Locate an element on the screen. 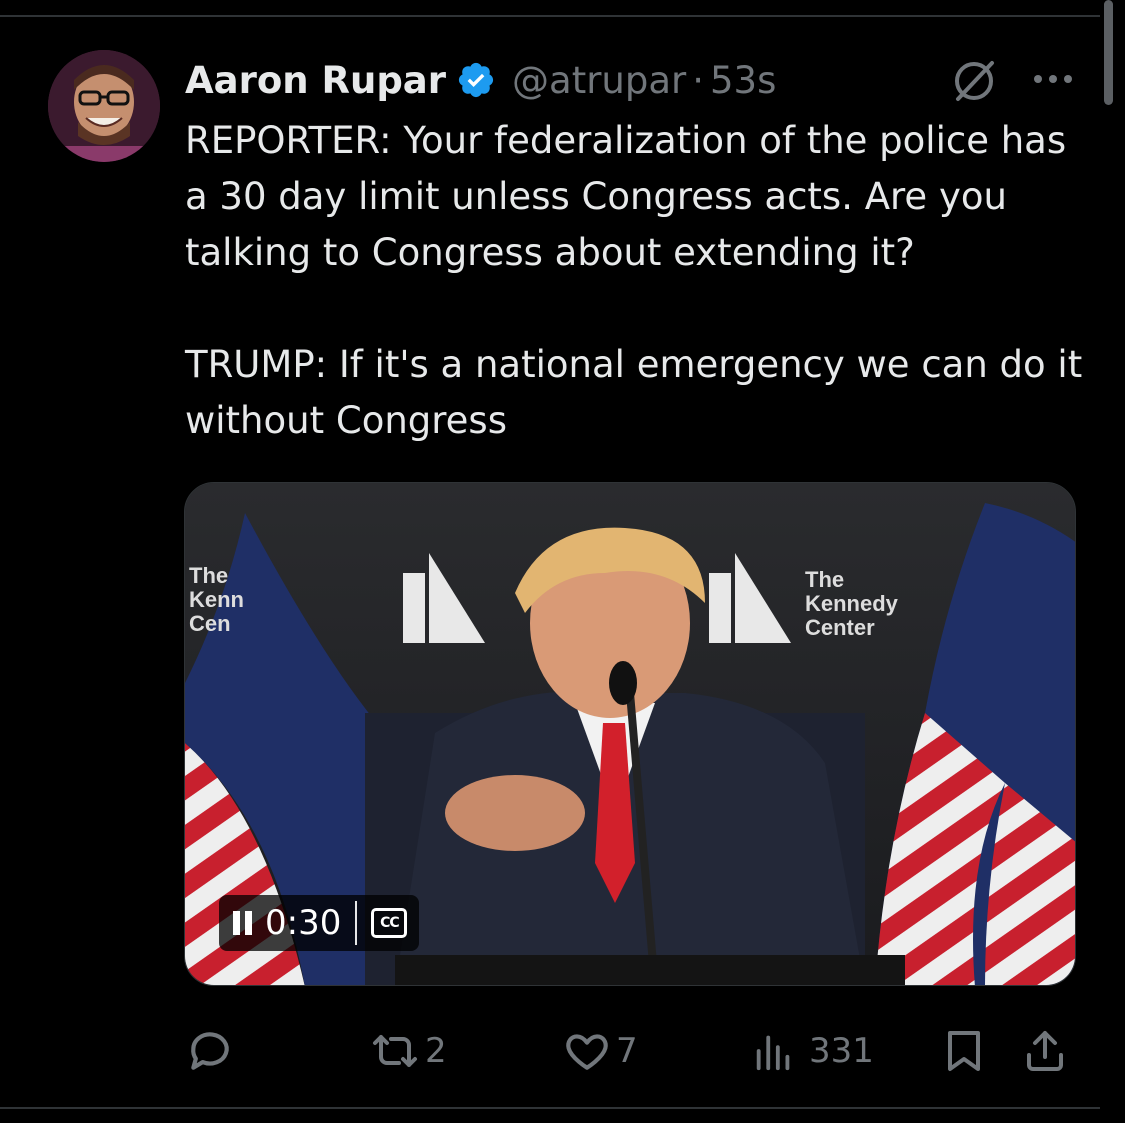 The image size is (1125, 1123). bookmark-button is located at coordinates (964, 1051).